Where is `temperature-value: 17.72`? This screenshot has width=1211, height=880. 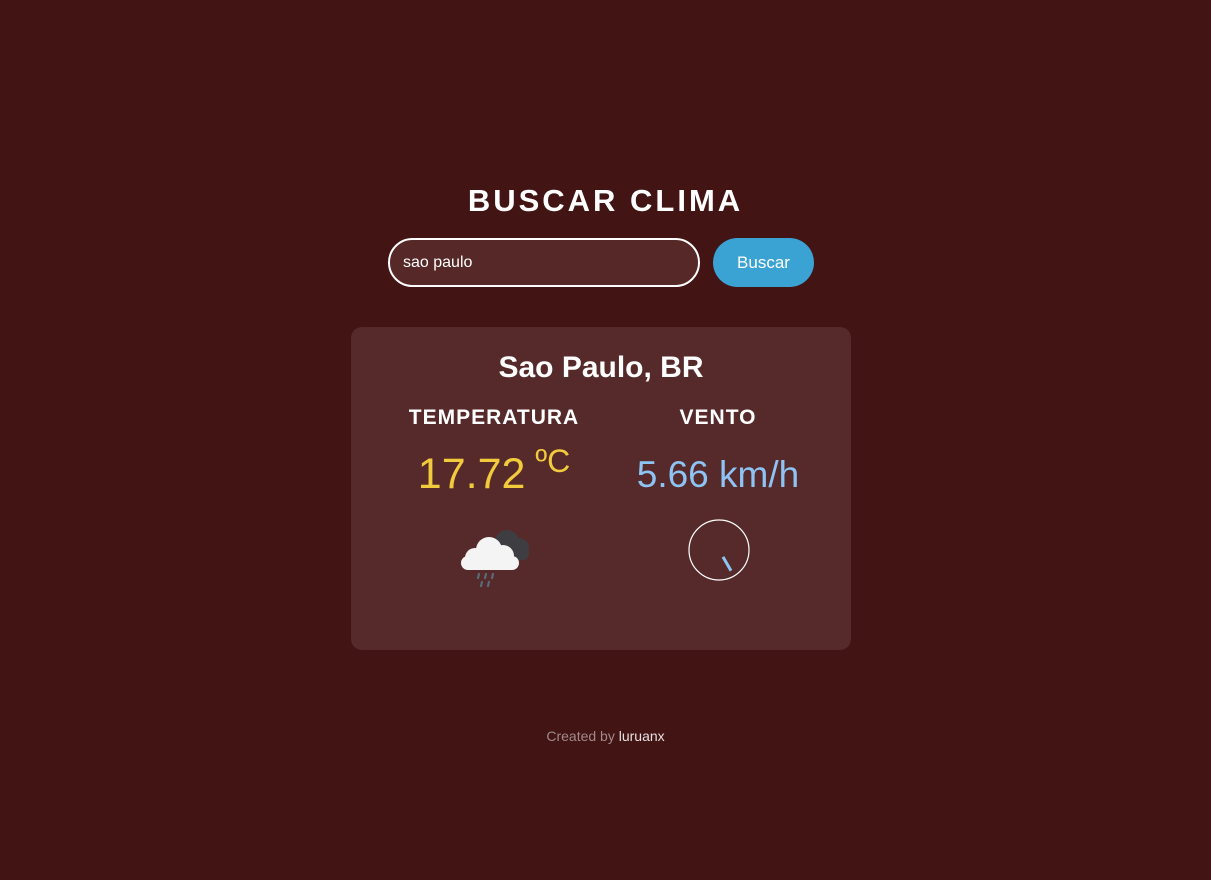 temperature-value: 17.72 is located at coordinates (471, 474).